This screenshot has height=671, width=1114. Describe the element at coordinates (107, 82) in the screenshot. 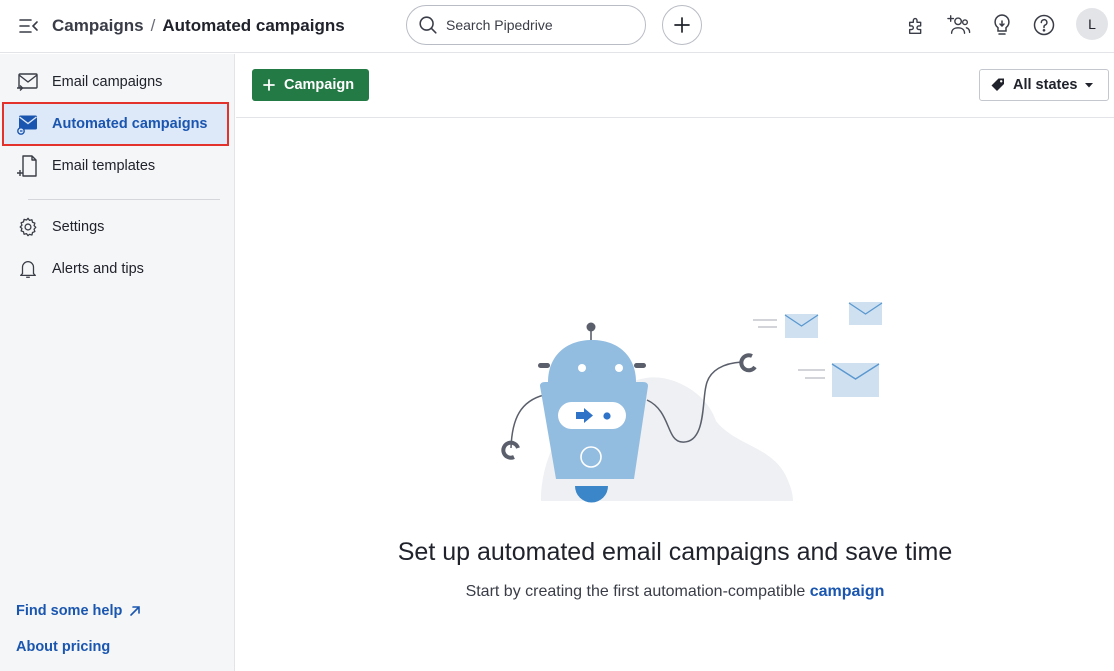

I see `sidebar-item-label: Email campaigns` at that location.